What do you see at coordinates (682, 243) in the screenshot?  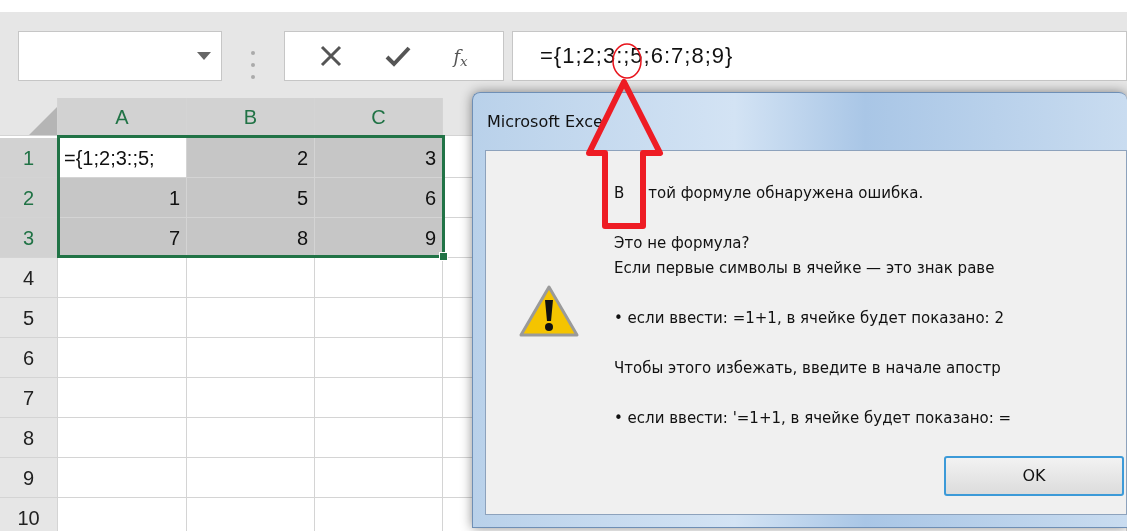 I see `message-text: Это не формула?` at bounding box center [682, 243].